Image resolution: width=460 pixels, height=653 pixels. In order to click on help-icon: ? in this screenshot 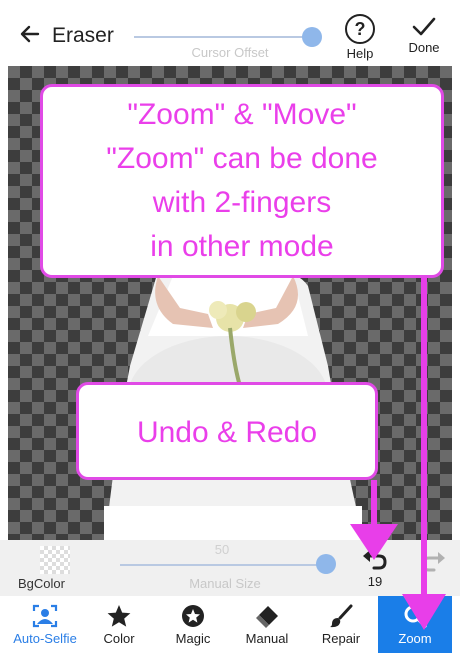, I will do `click(360, 29)`.